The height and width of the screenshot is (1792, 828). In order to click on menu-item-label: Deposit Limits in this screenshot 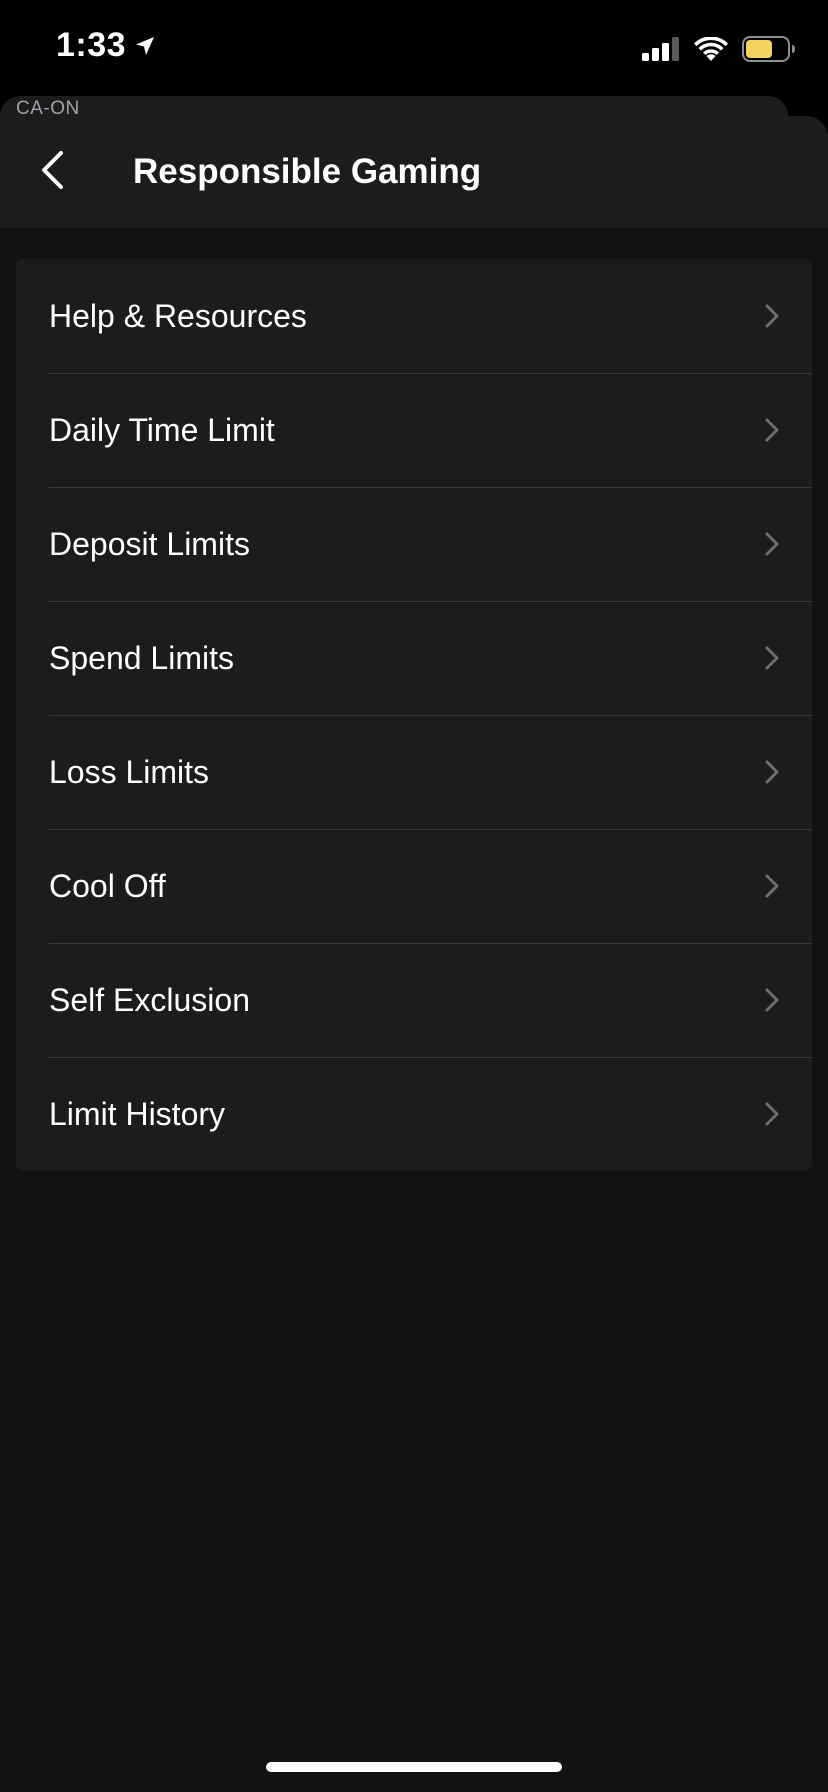, I will do `click(149, 543)`.